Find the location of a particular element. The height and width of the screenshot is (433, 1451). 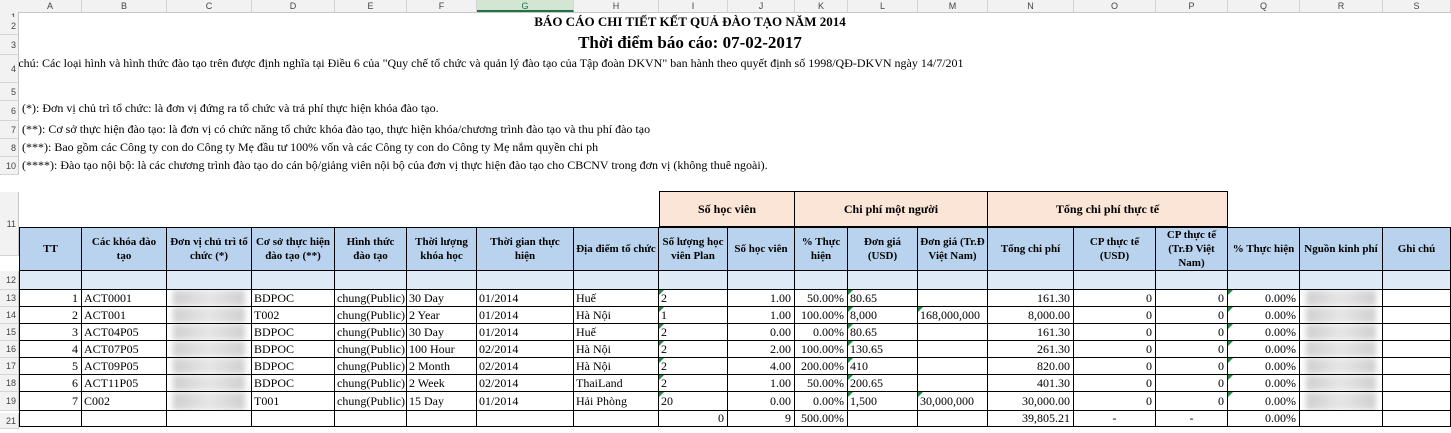

column-header-n: N is located at coordinates (1031, 6).